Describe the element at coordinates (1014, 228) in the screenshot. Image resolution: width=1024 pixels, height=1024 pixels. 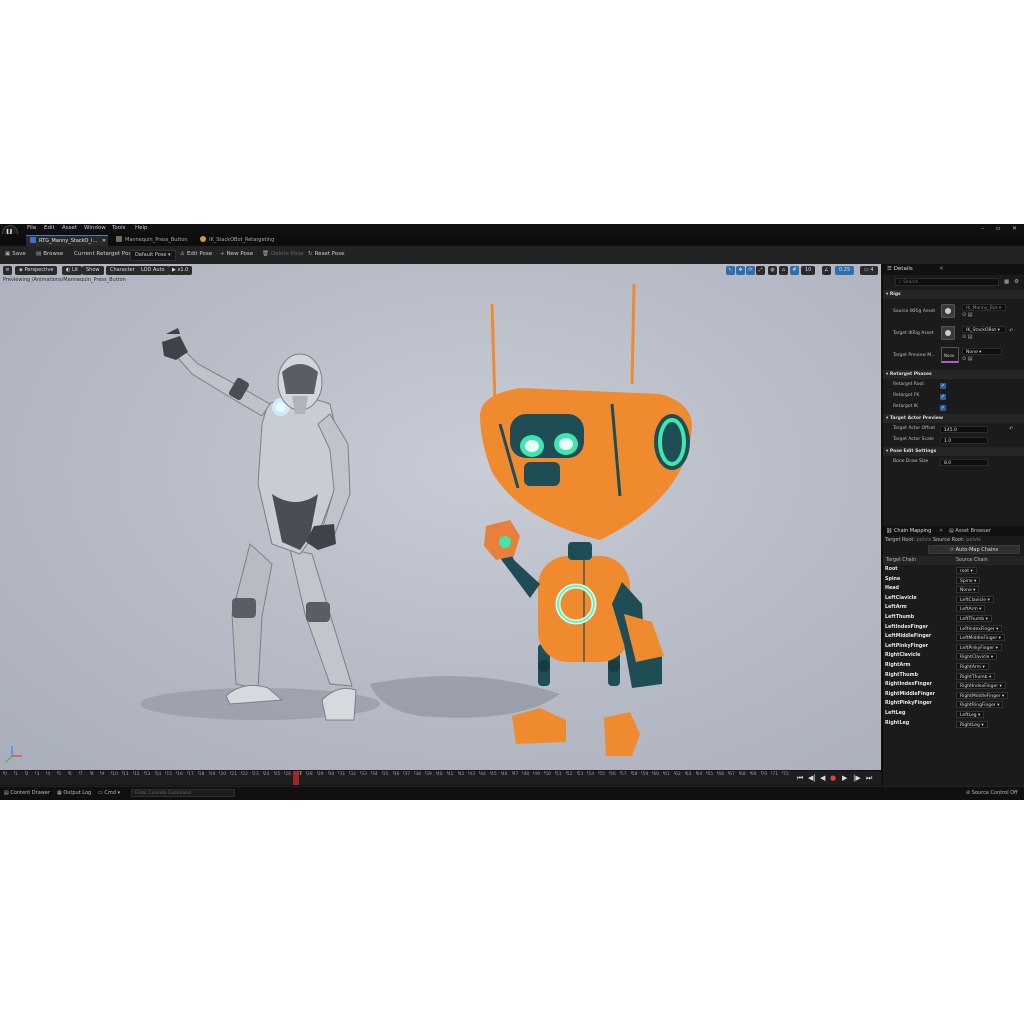
I see `close-window-icon: ✕` at that location.